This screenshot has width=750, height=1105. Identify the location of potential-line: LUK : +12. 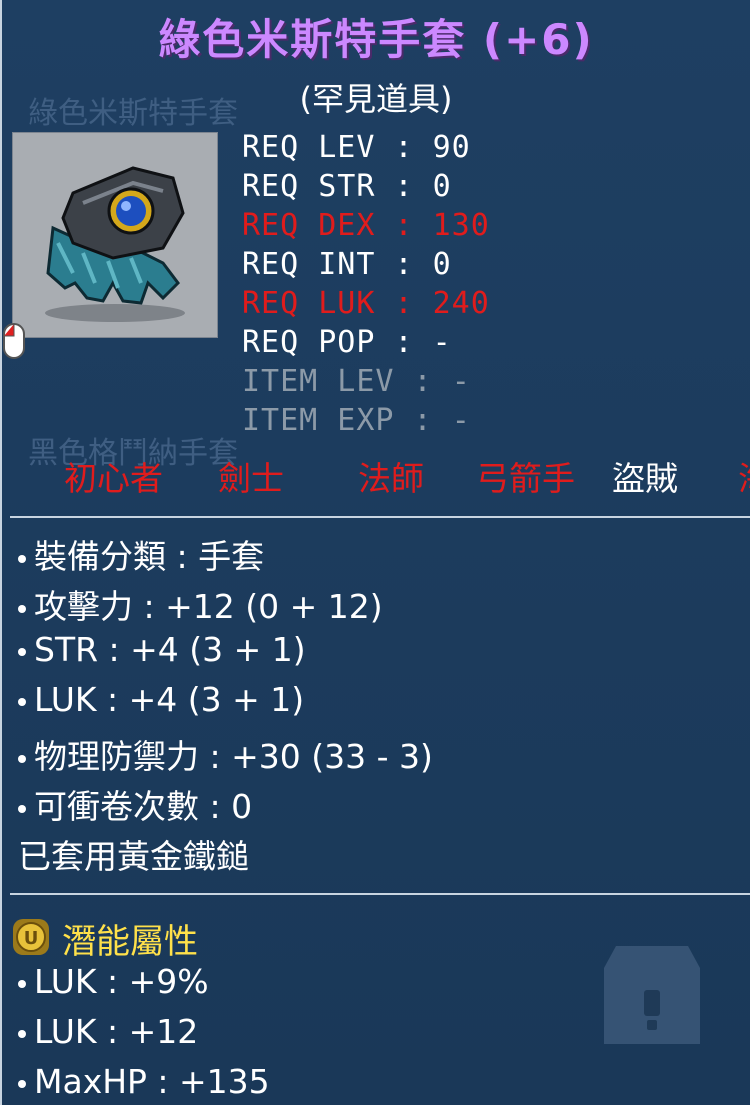
(108, 1031).